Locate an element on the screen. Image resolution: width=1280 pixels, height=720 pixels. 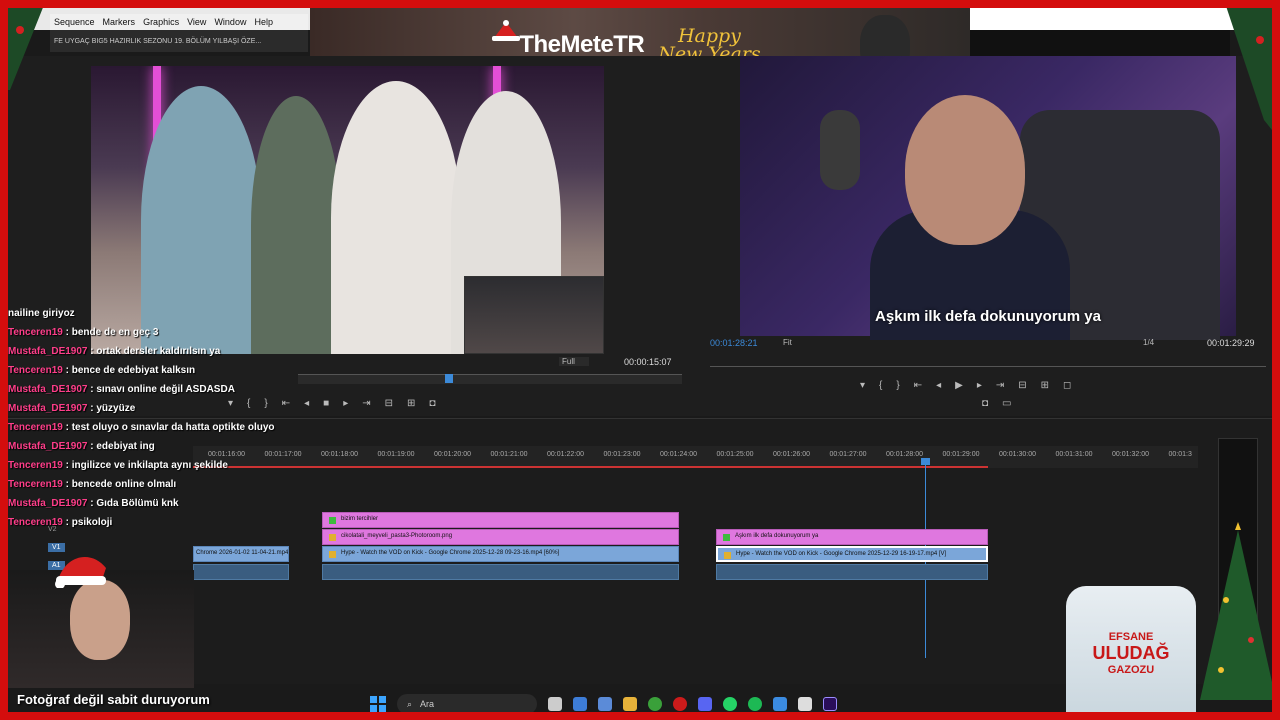
ruler-tick-label: 00:01:22:00 is located at coordinates (565, 454).